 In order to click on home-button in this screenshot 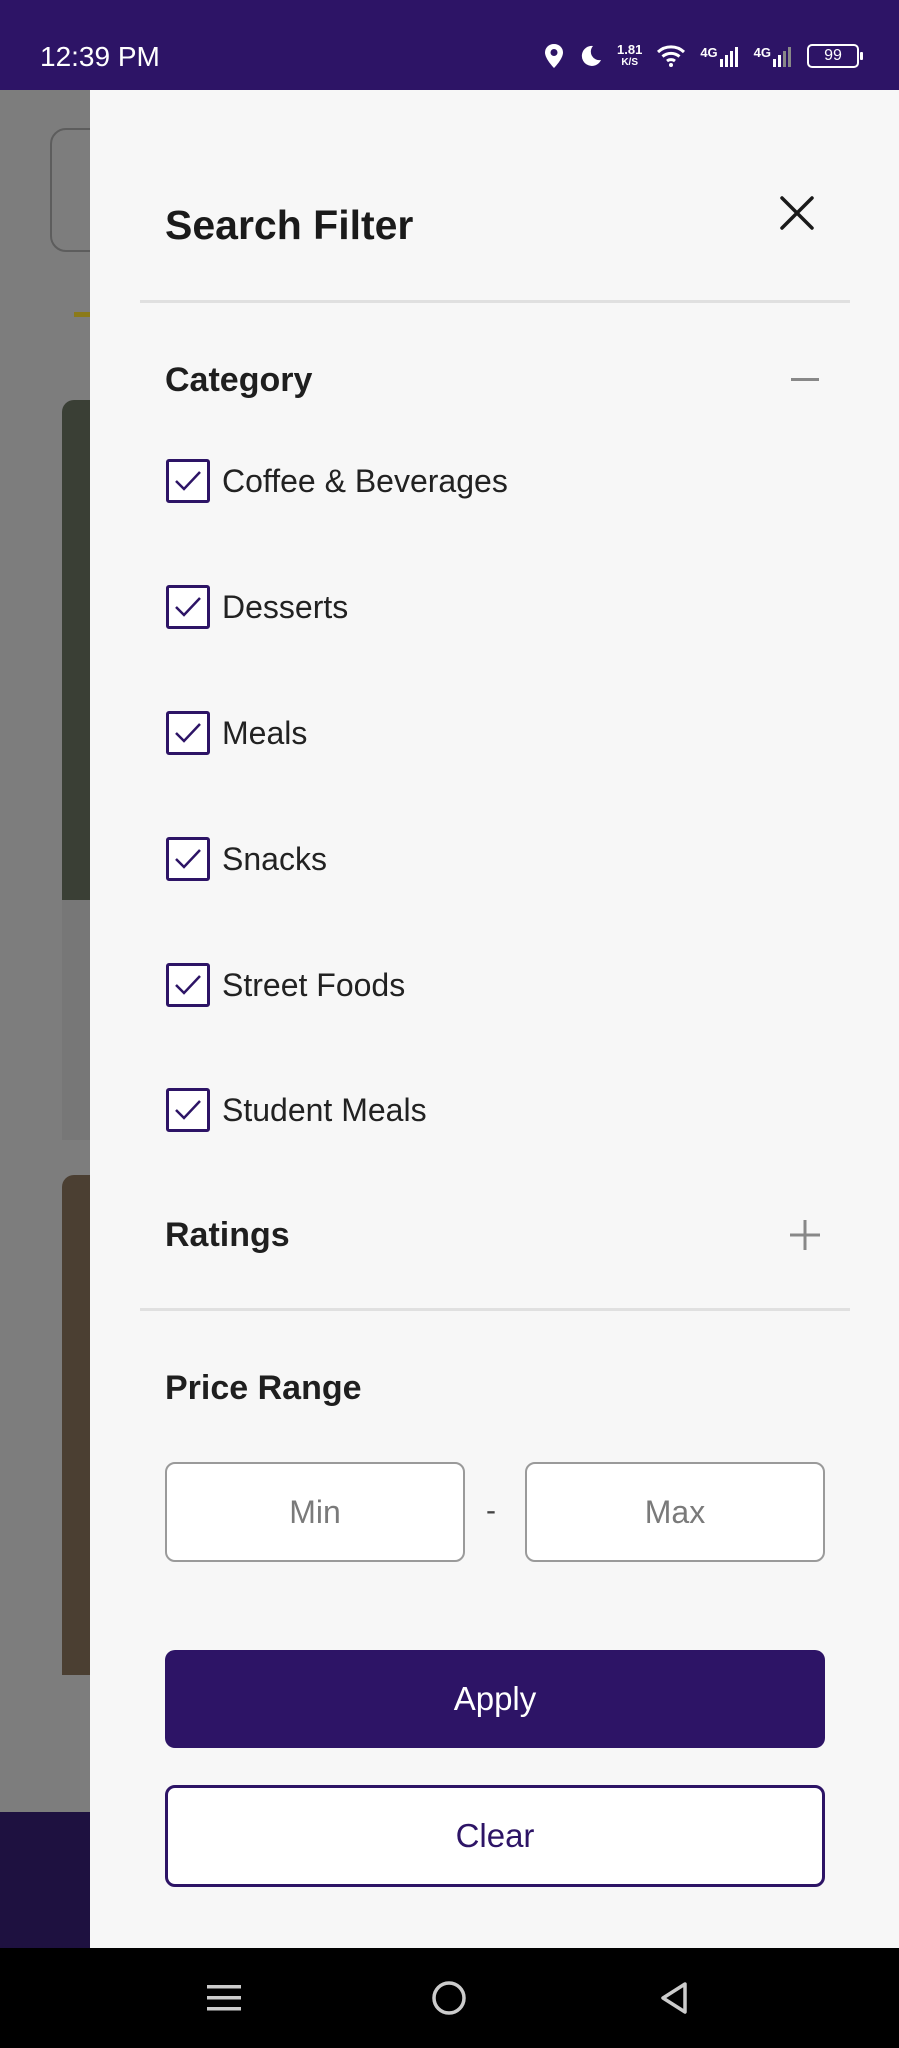, I will do `click(449, 1998)`.